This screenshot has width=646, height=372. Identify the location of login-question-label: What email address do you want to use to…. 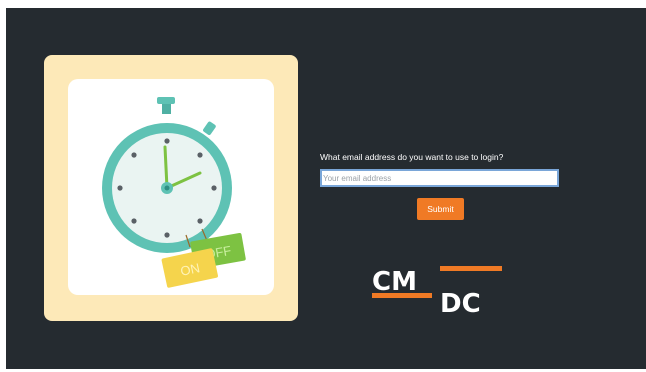
(412, 157).